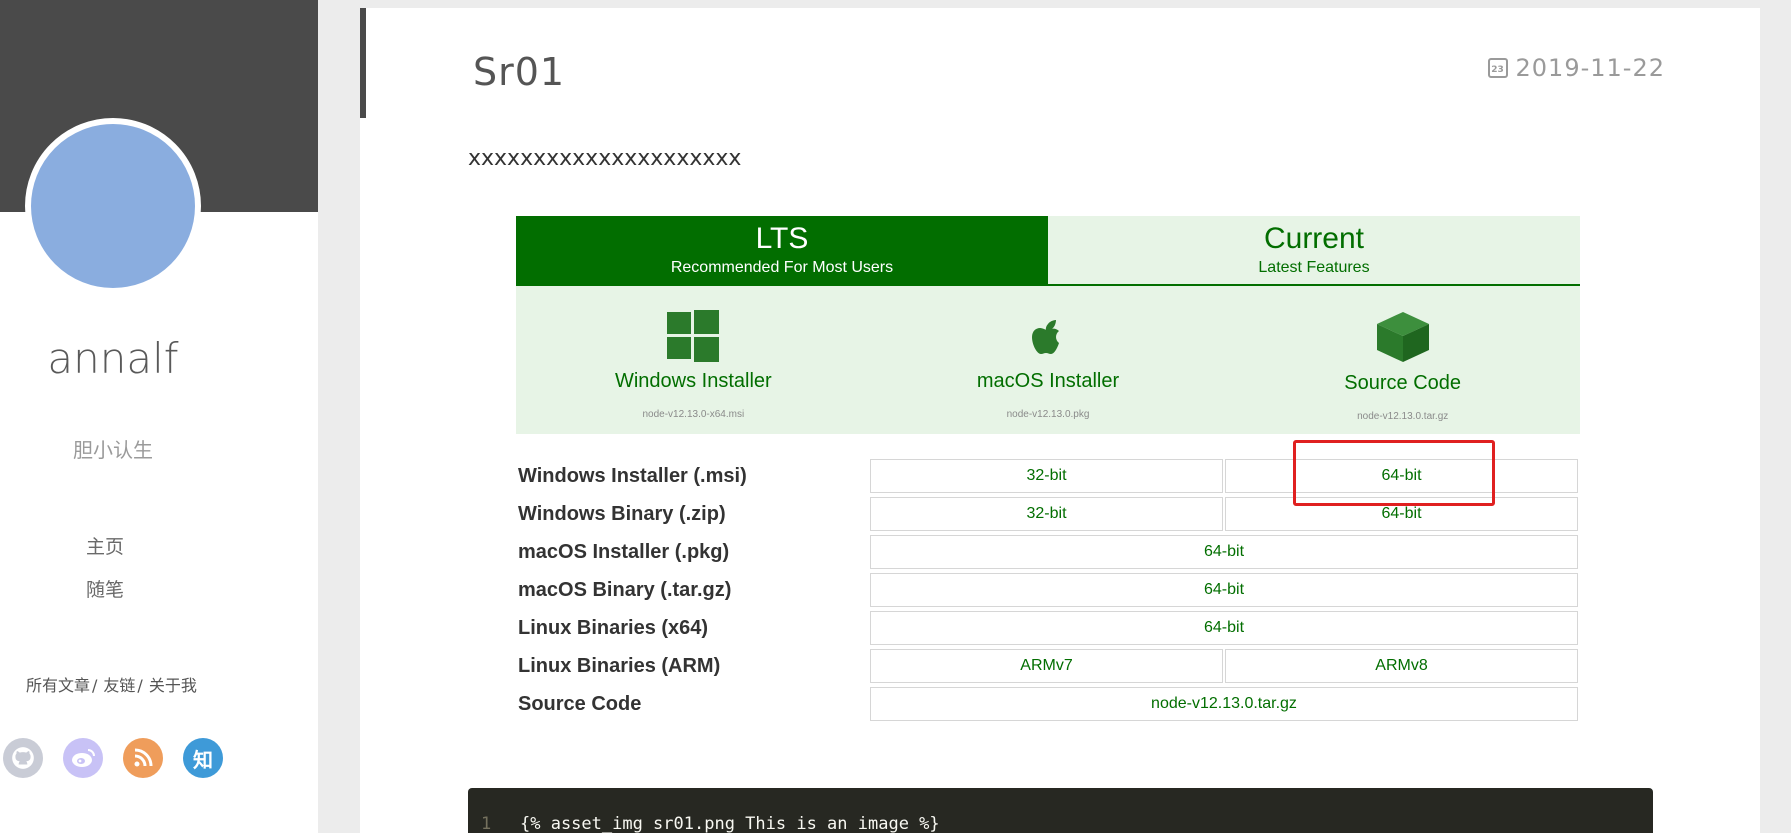 The width and height of the screenshot is (1791, 833). I want to click on row-label: Windows Binary (.zip), so click(622, 513).